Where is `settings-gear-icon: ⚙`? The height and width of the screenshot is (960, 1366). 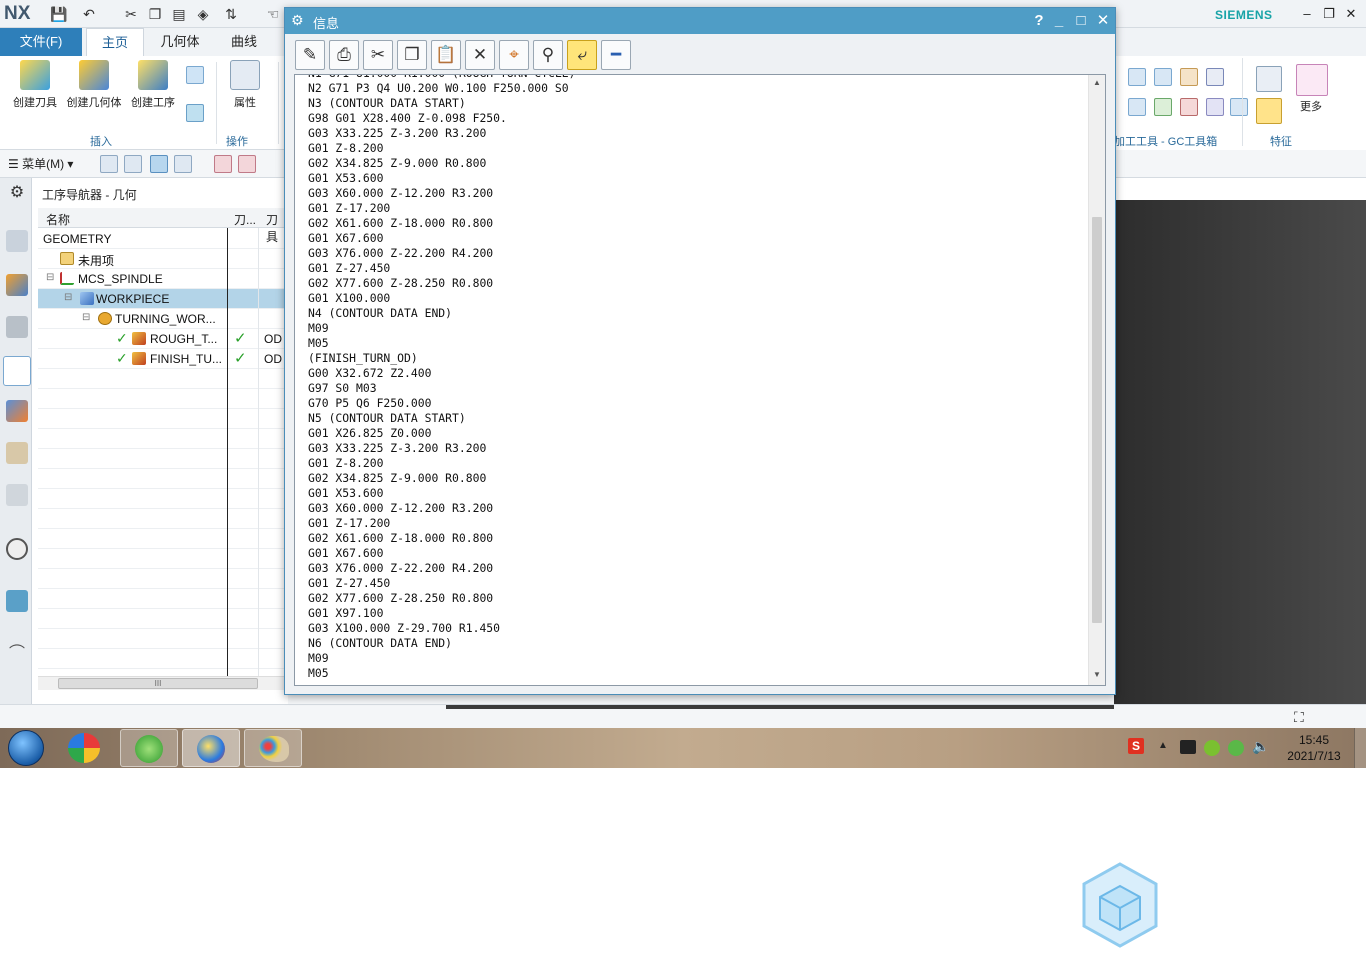 settings-gear-icon: ⚙ is located at coordinates (17, 193).